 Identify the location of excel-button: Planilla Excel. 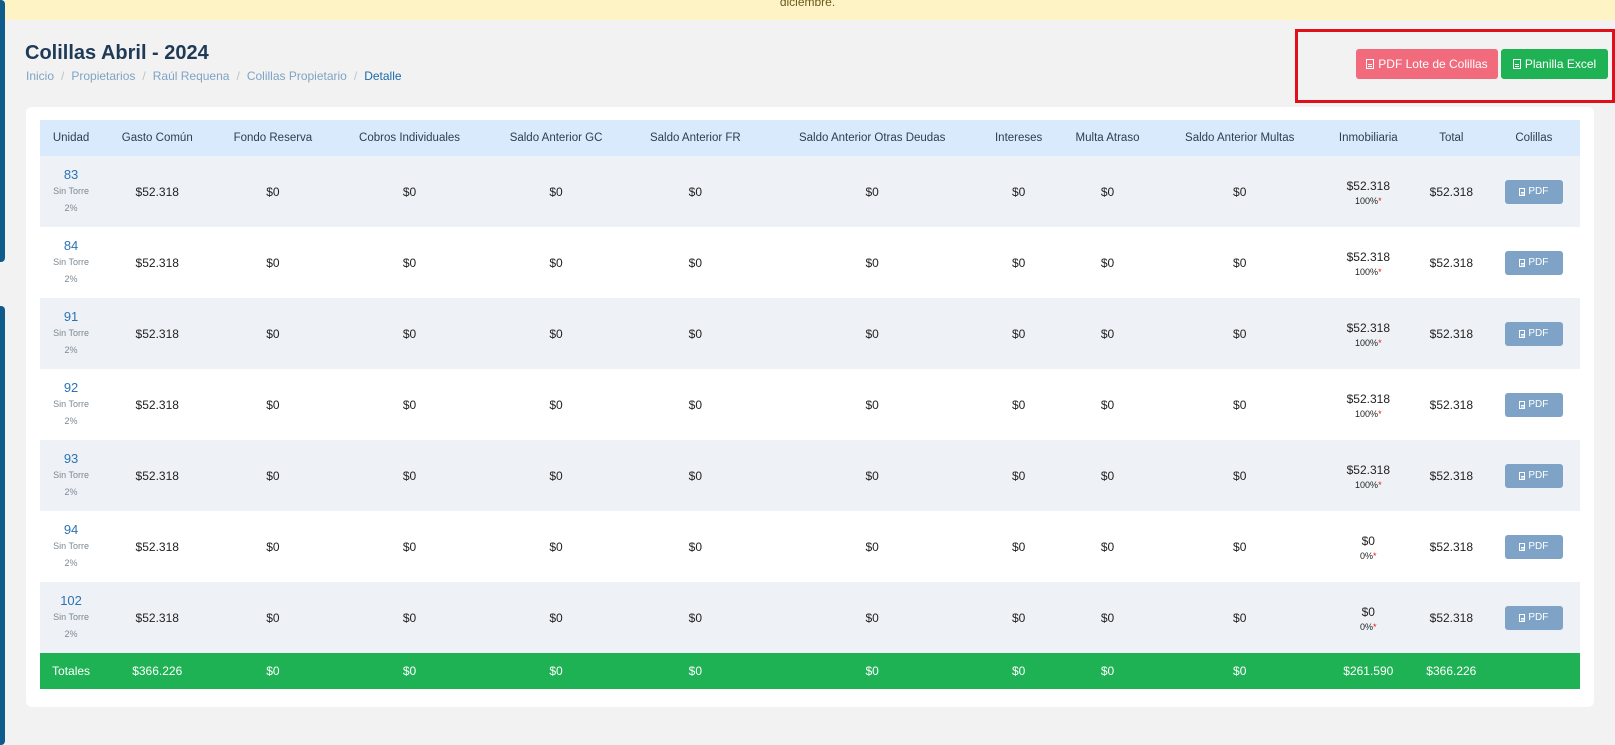
(1554, 64).